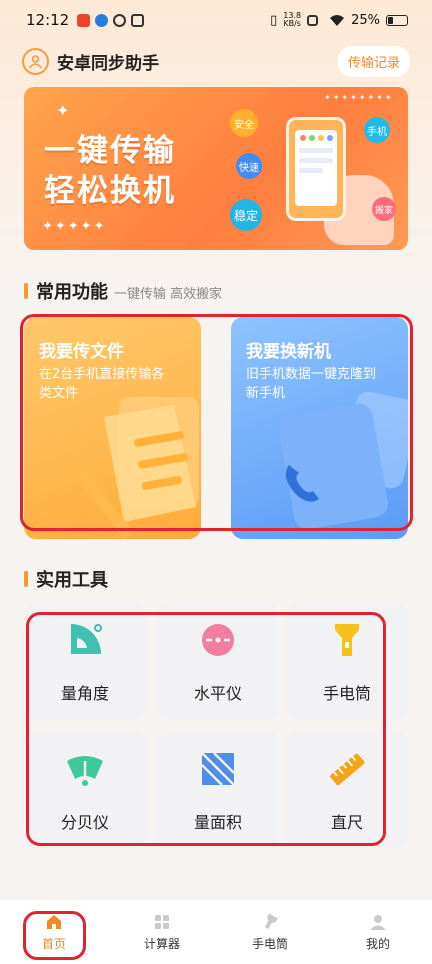  What do you see at coordinates (85, 790) in the screenshot?
I see `tool-decibel: 分贝仪` at bounding box center [85, 790].